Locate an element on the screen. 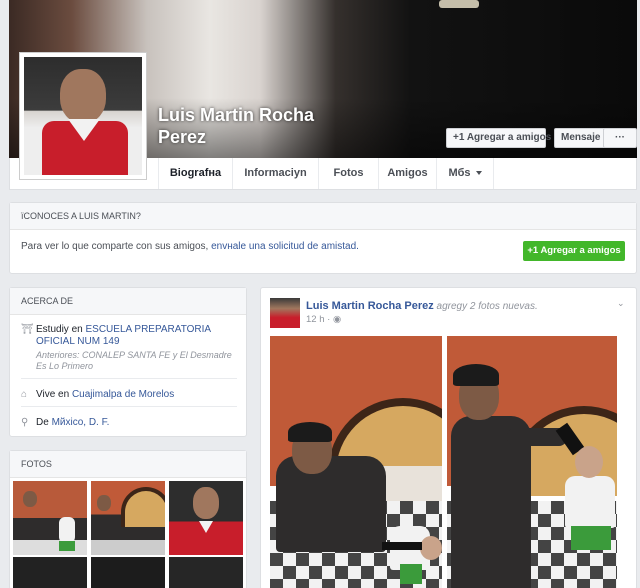 This screenshot has width=640, height=588. chevron-down-icon is located at coordinates (478, 173).